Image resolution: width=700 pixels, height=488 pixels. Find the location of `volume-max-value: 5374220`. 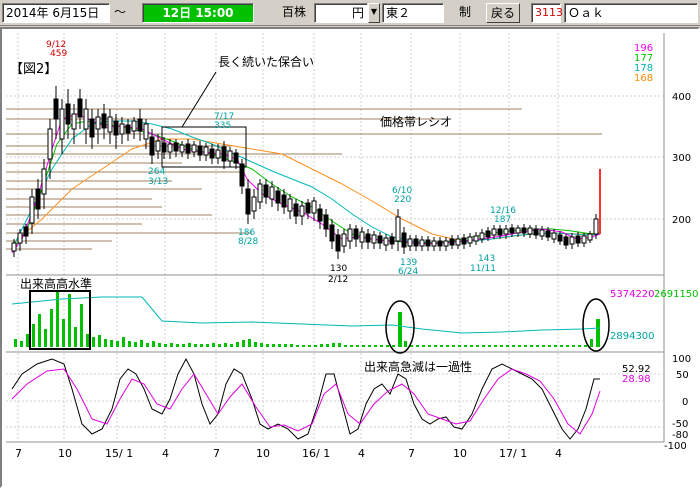

volume-max-value: 5374220 is located at coordinates (632, 294).